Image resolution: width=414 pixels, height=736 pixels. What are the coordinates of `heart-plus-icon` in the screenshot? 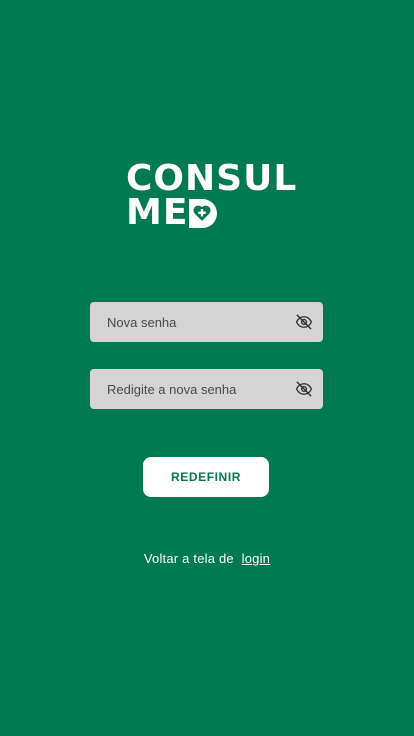 It's located at (202, 213).